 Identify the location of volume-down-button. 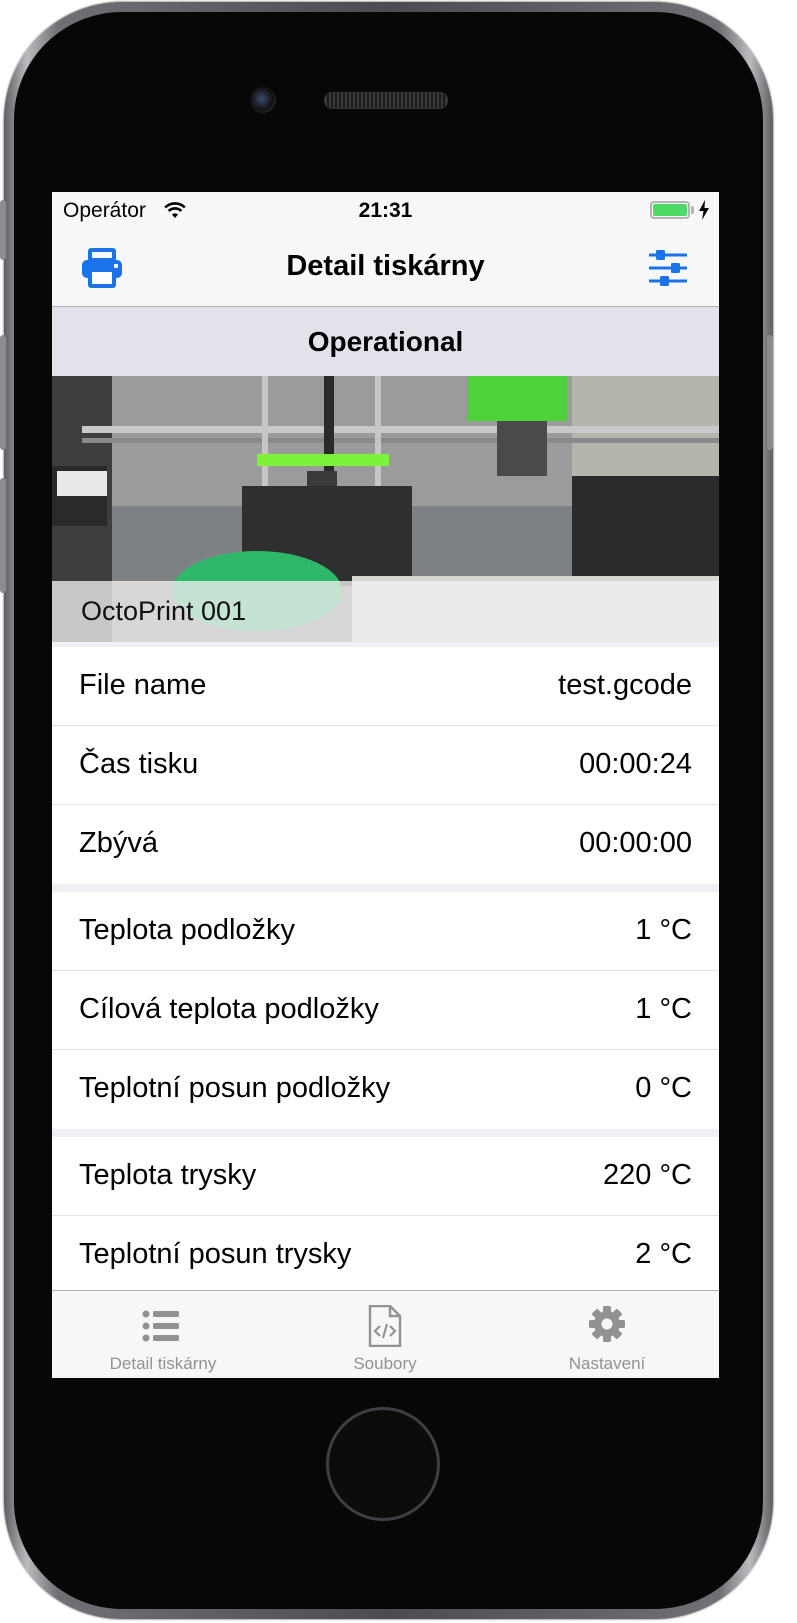
(3, 535).